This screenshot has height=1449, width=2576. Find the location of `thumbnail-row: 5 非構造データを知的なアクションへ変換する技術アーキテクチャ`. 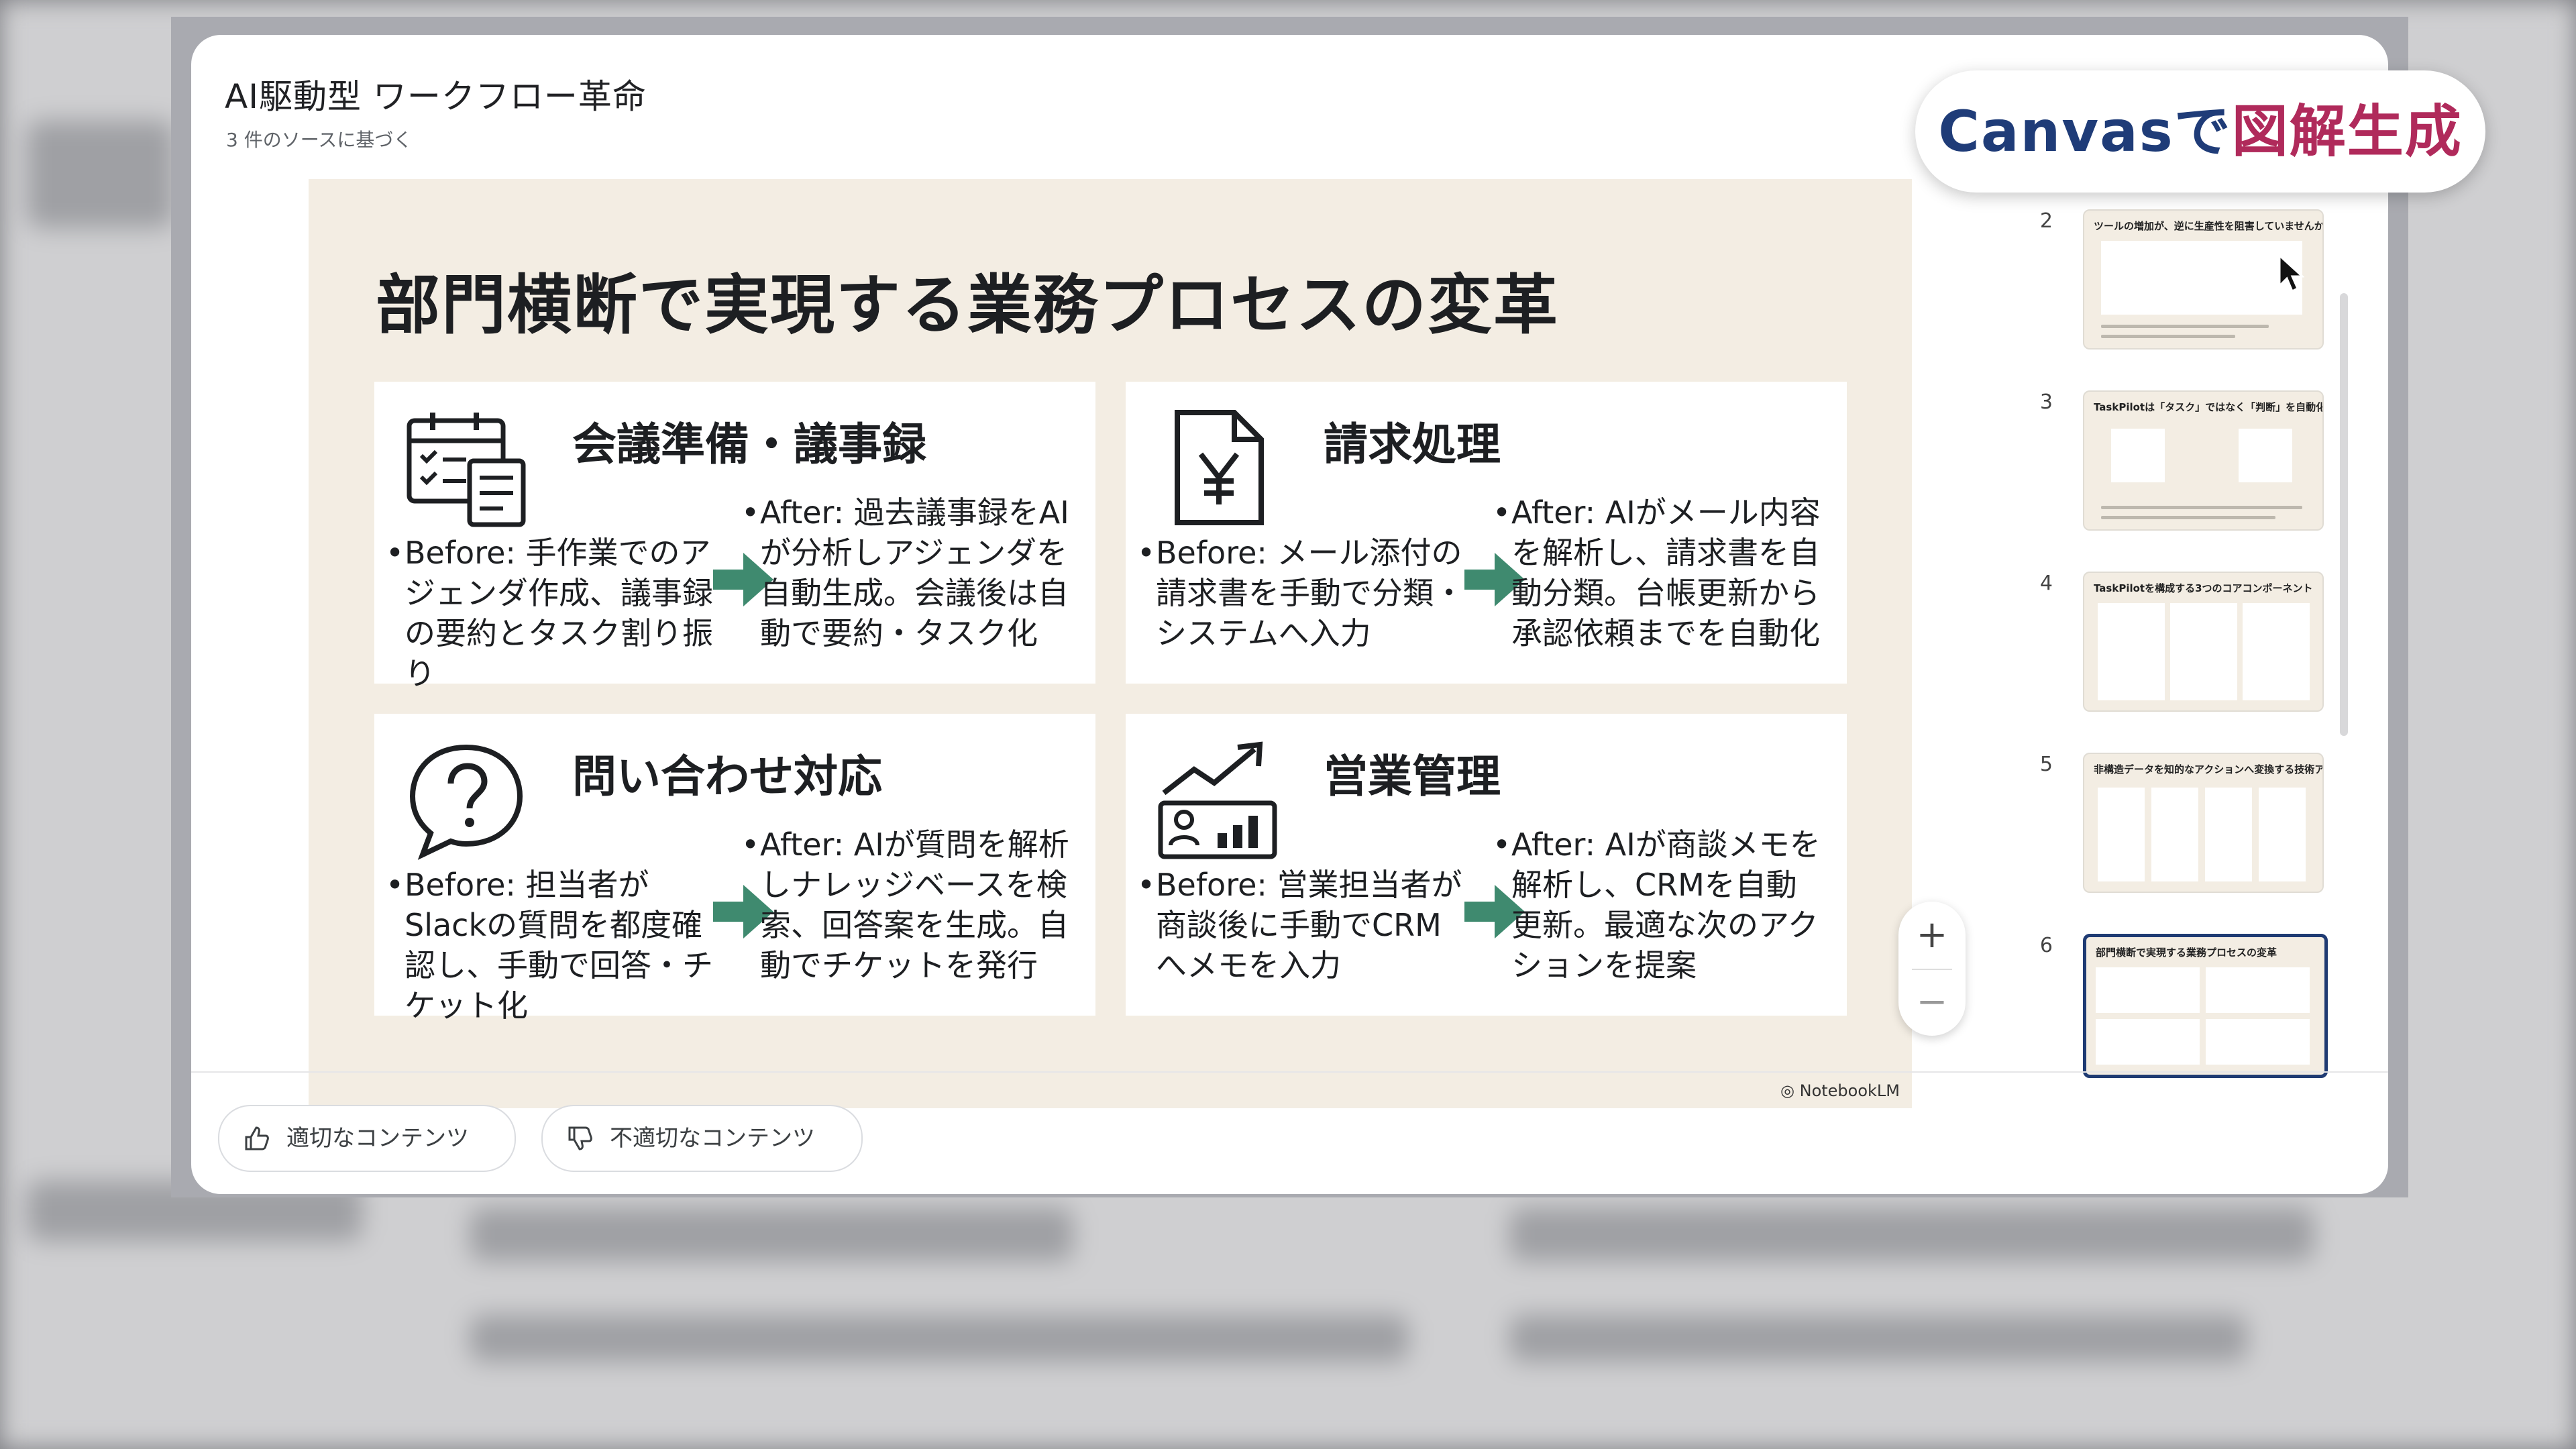

thumbnail-row: 5 非構造データを知的なアクションへ変換する技術アーキテクチャ is located at coordinates (2180, 830).